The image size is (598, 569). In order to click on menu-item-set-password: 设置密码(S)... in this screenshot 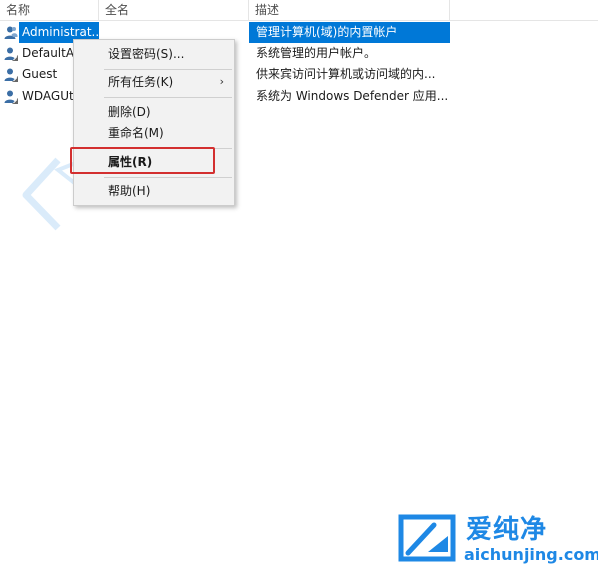, I will do `click(154, 54)`.